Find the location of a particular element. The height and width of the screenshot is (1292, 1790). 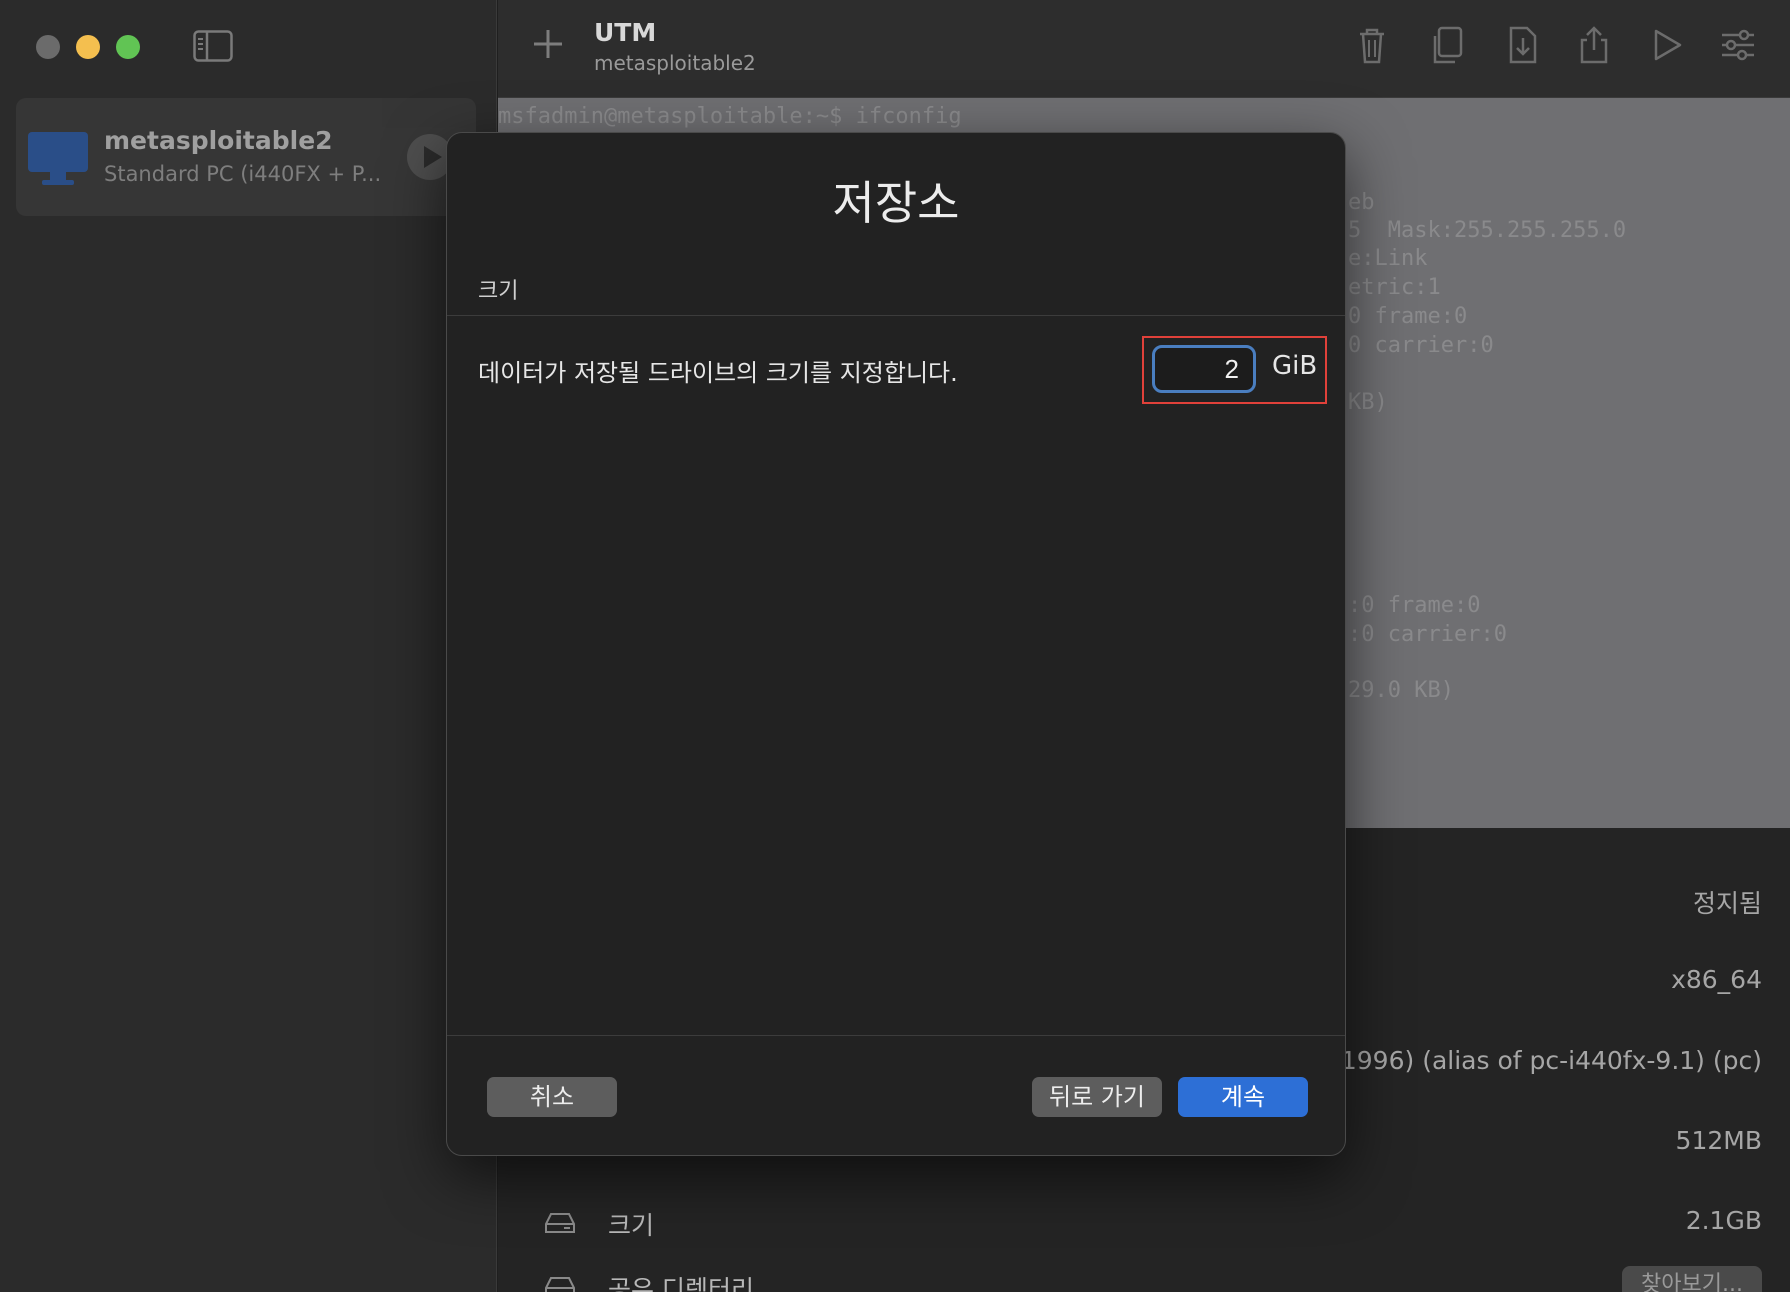

window-title: UTM is located at coordinates (625, 32).